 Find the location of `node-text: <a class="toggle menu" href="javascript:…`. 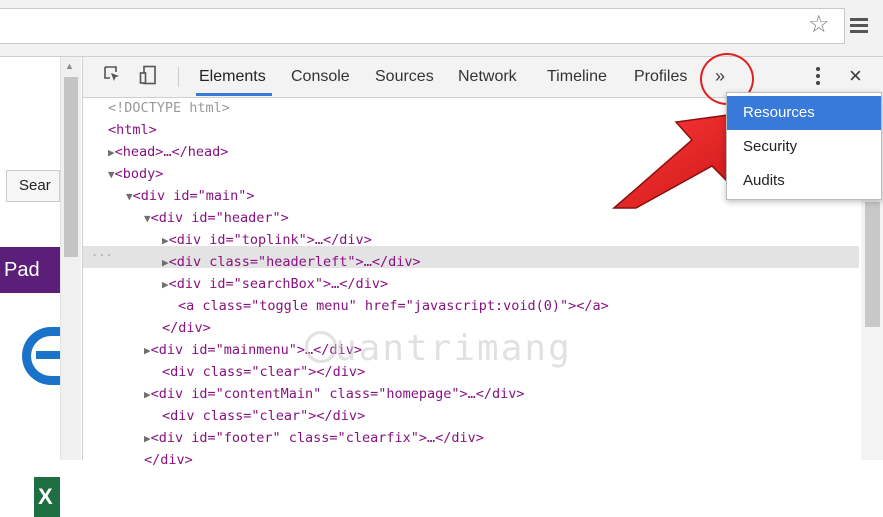

node-text: <a class="toggle menu" href="javascript:… is located at coordinates (393, 306).